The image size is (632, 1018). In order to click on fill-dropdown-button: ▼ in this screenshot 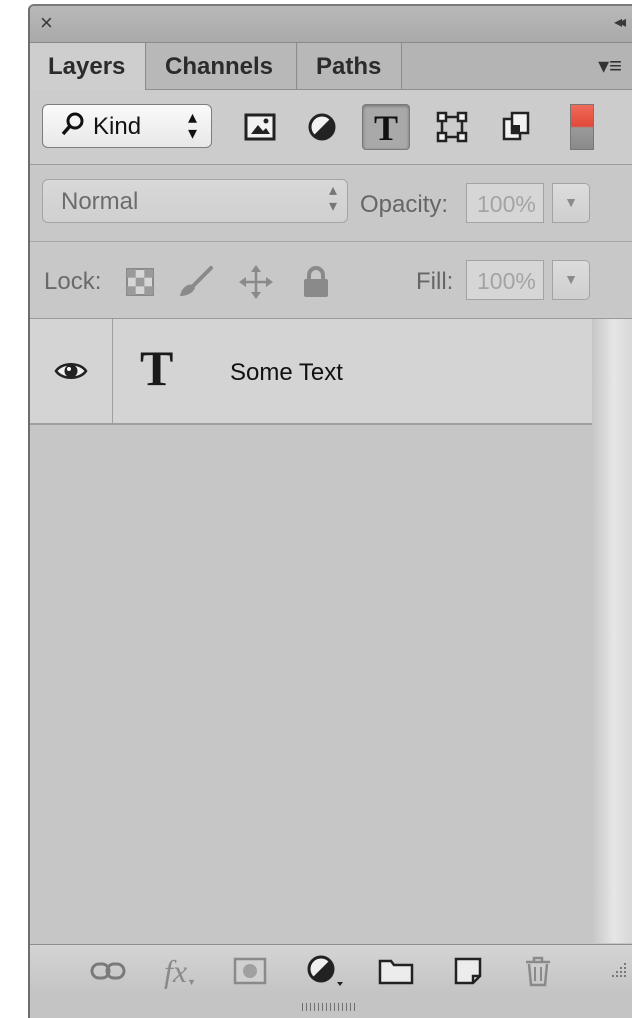, I will do `click(571, 280)`.